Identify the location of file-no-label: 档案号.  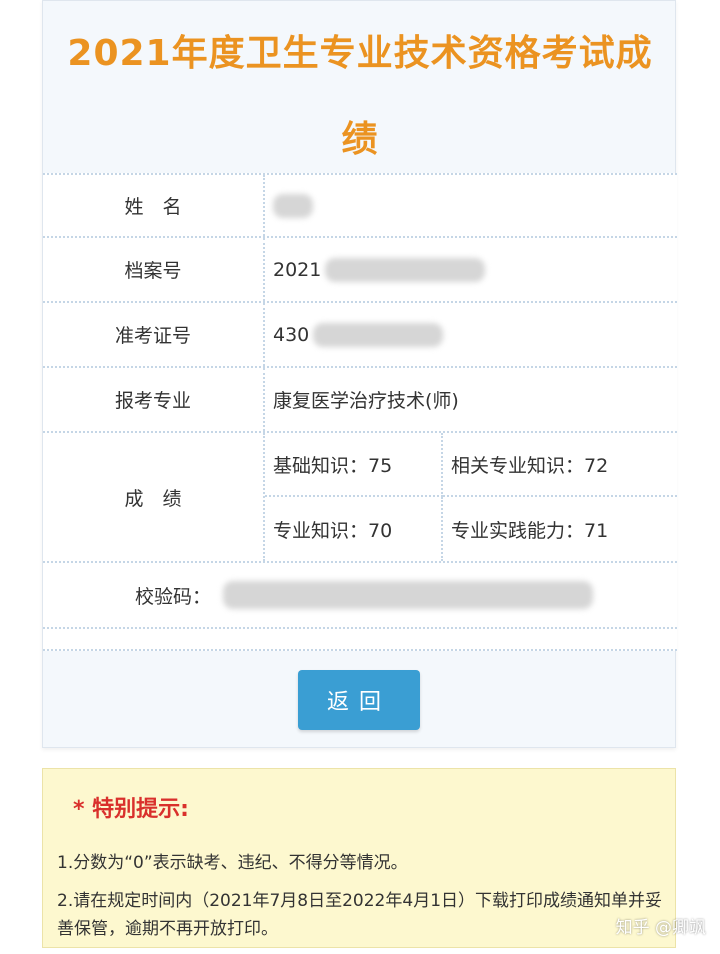
(154, 269).